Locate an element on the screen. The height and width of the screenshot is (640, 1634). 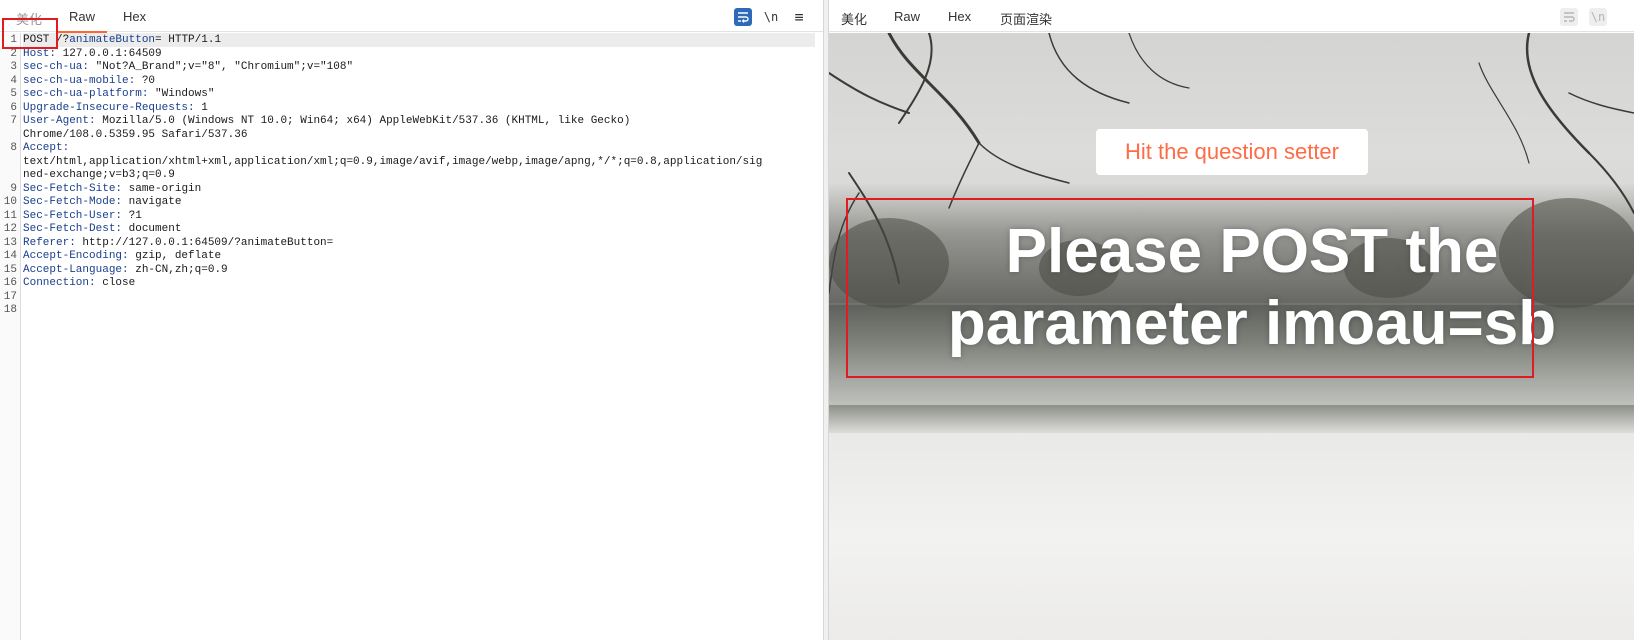
rendered-headline: Please POST the parameter imoau=sb is located at coordinates (1252, 288).